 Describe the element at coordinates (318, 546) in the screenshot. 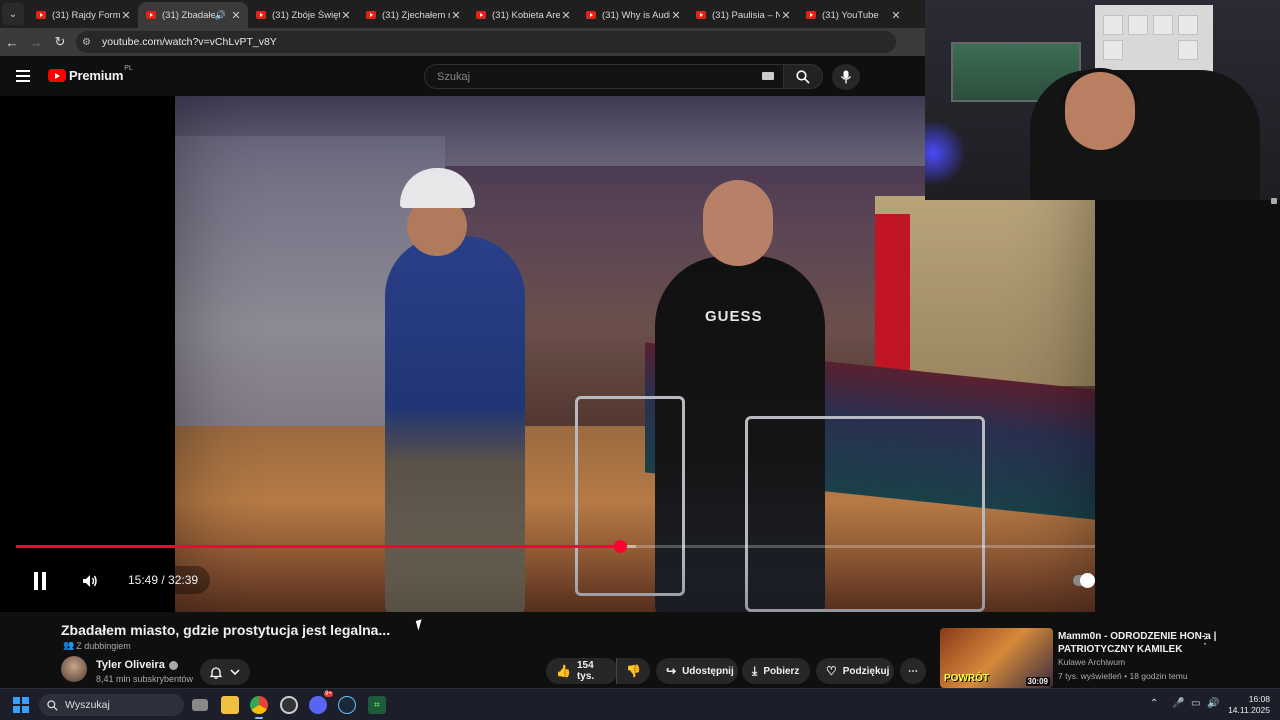

I see `progress-played` at that location.